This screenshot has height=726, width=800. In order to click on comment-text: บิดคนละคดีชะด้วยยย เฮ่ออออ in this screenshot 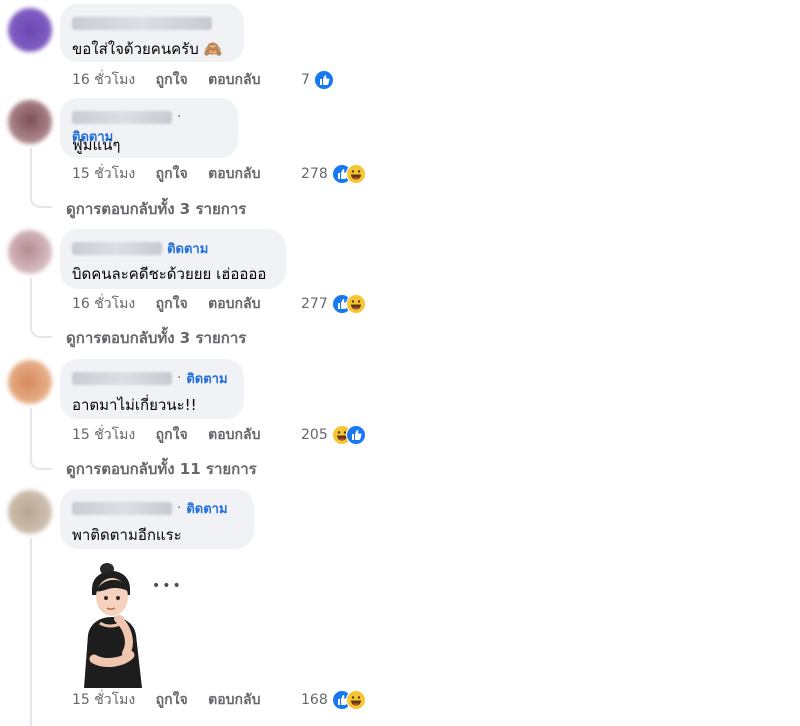, I will do `click(169, 274)`.